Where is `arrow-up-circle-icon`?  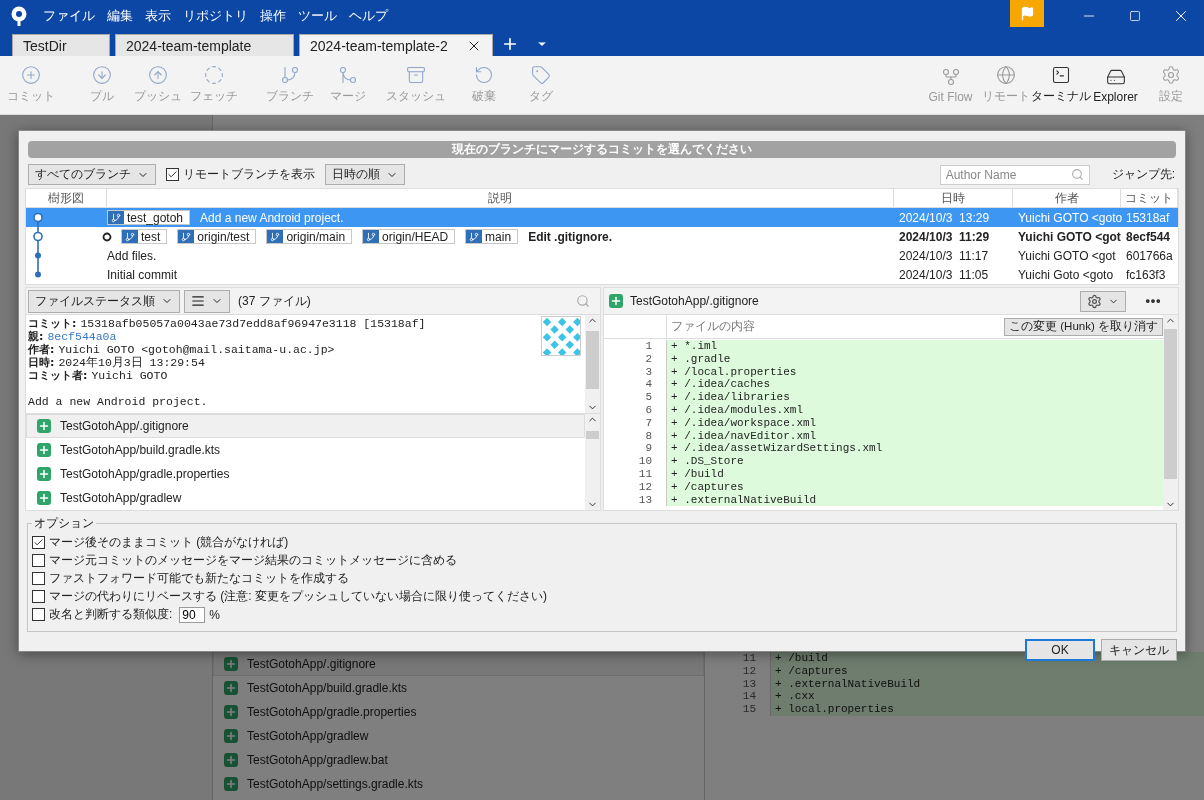
arrow-up-circle-icon is located at coordinates (158, 75).